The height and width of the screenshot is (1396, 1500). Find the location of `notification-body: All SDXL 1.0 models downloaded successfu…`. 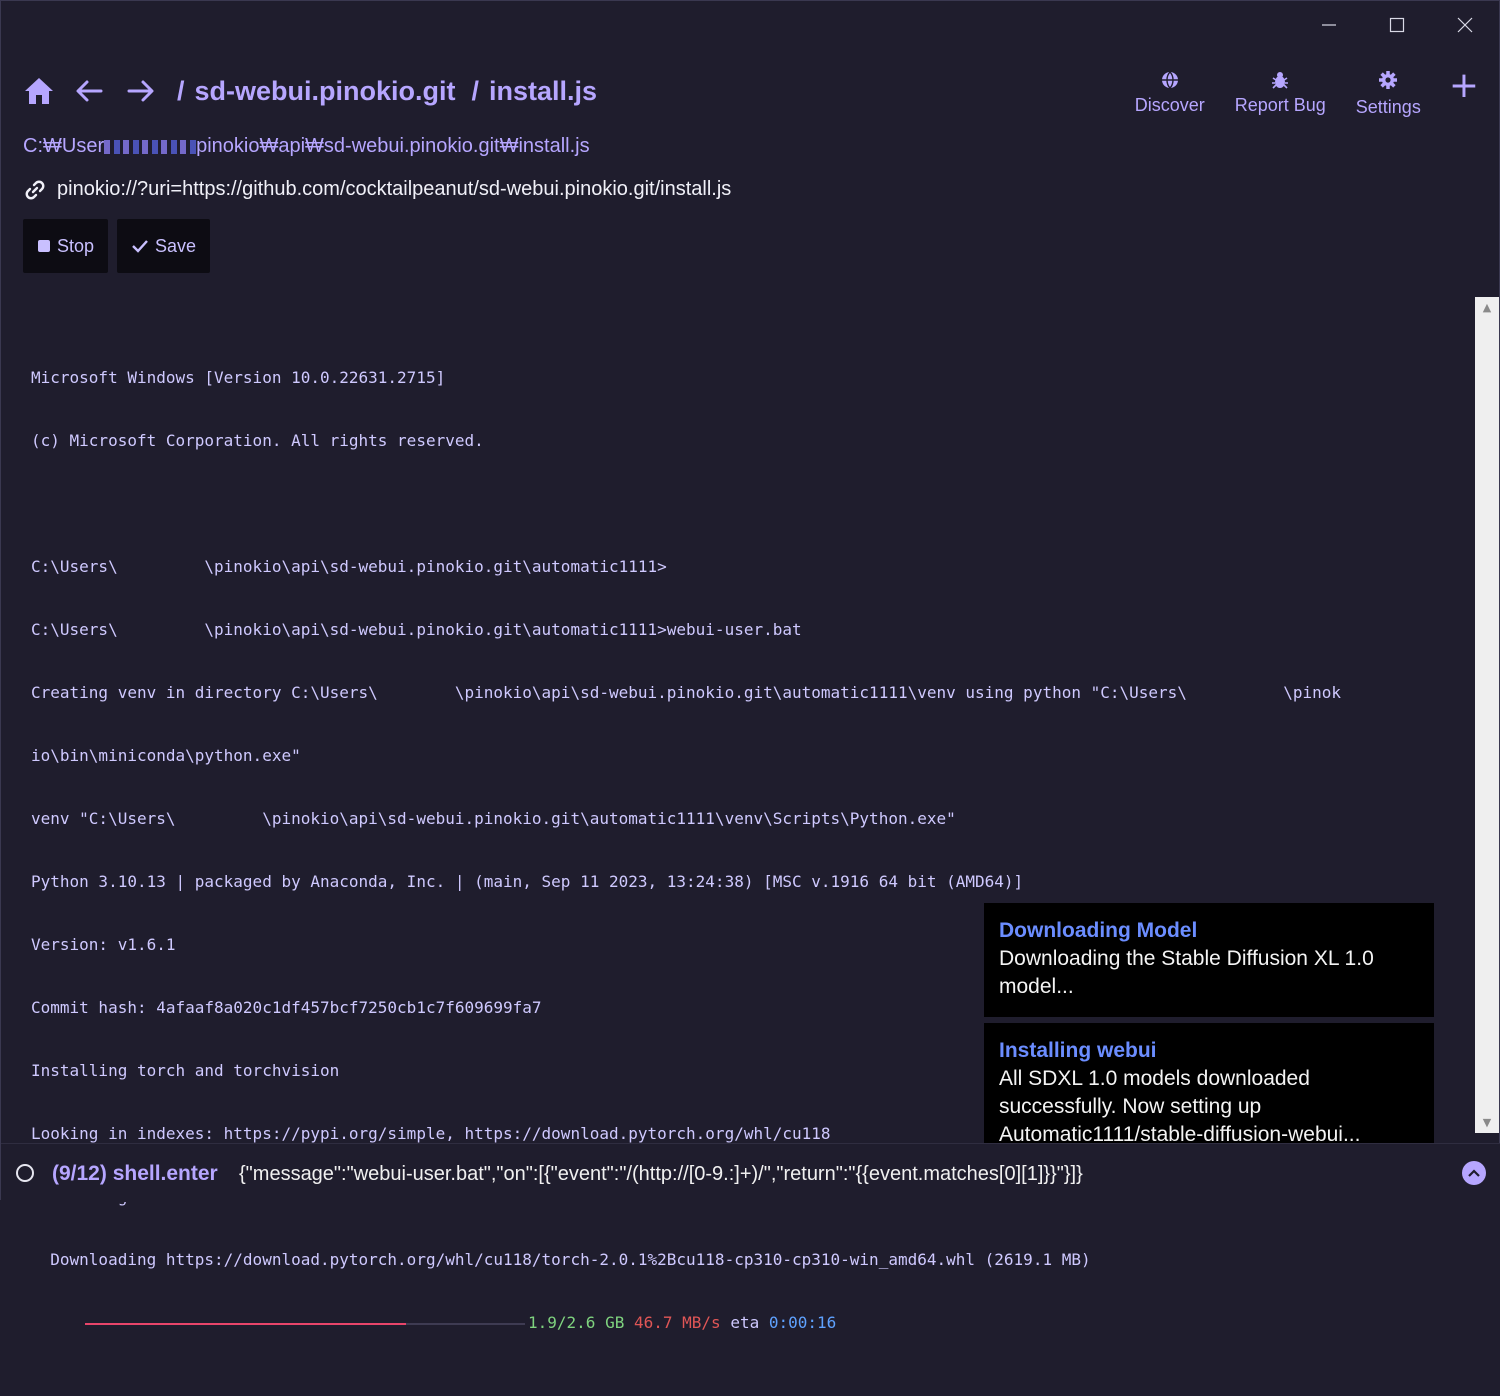

notification-body: All SDXL 1.0 models downloaded successfu… is located at coordinates (1180, 1106).